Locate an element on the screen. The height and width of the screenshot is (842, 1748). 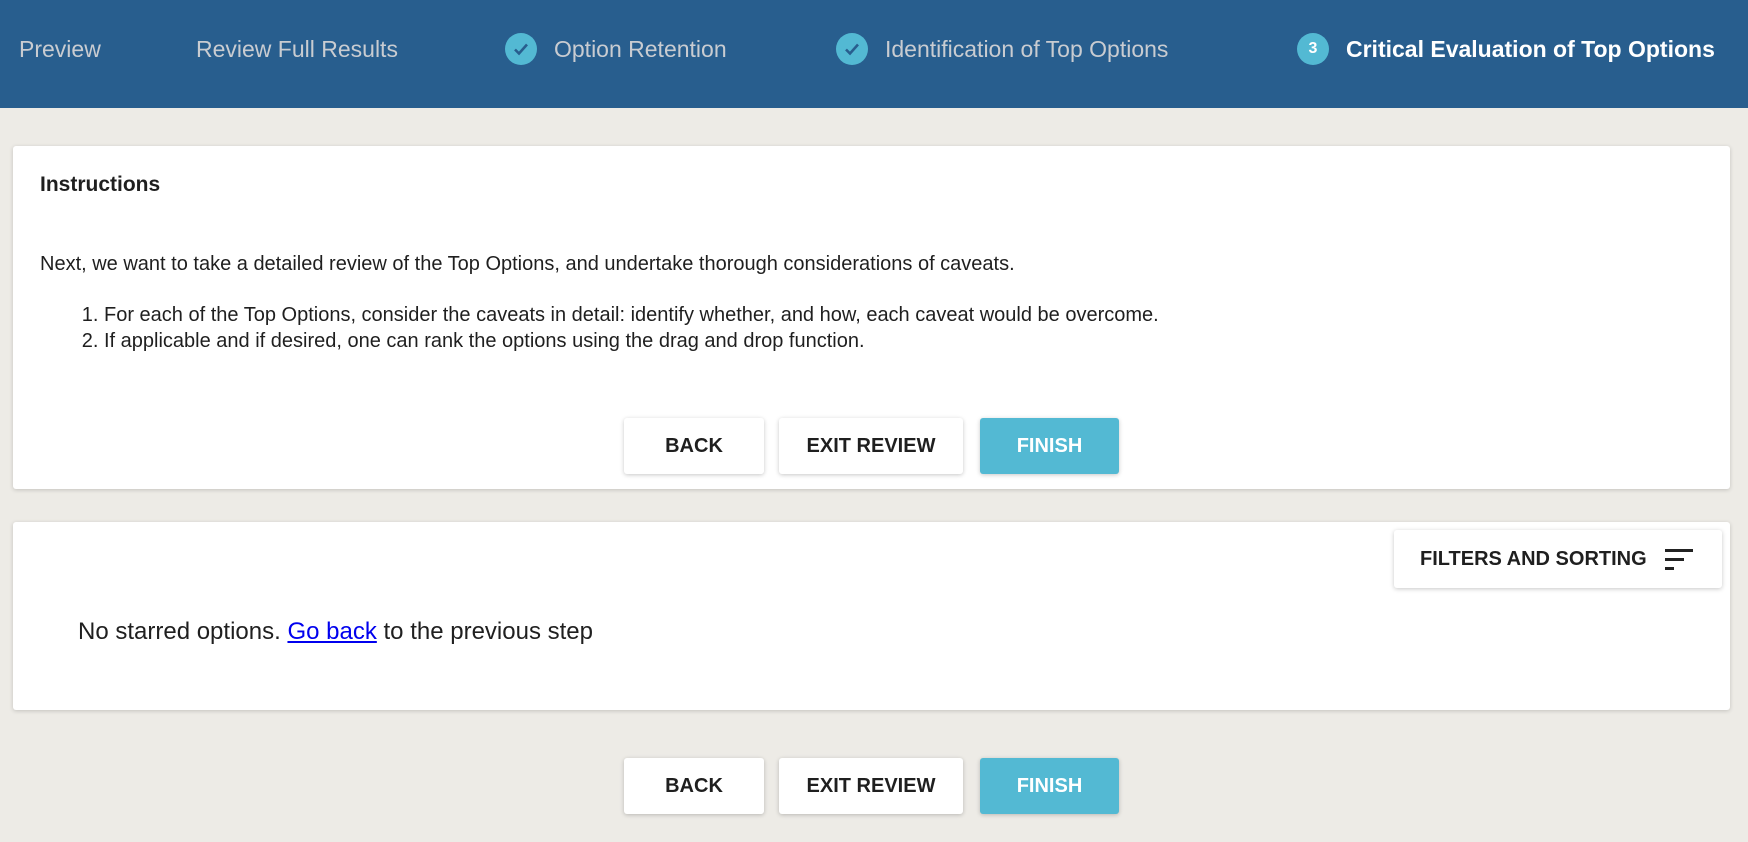
step-label: Preview is located at coordinates (60, 48).